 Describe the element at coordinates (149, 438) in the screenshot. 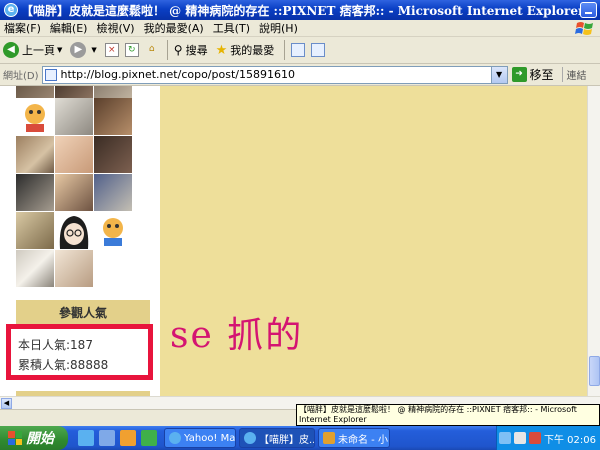

I see `quicklaunch-messenger-icon` at that location.